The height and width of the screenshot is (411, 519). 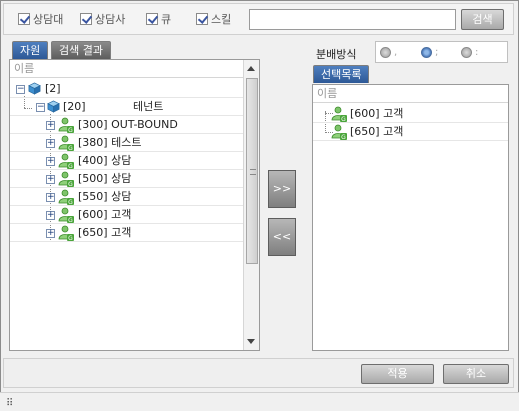 What do you see at coordinates (441, 52) in the screenshot?
I see `distribution-method-options: , ; :` at bounding box center [441, 52].